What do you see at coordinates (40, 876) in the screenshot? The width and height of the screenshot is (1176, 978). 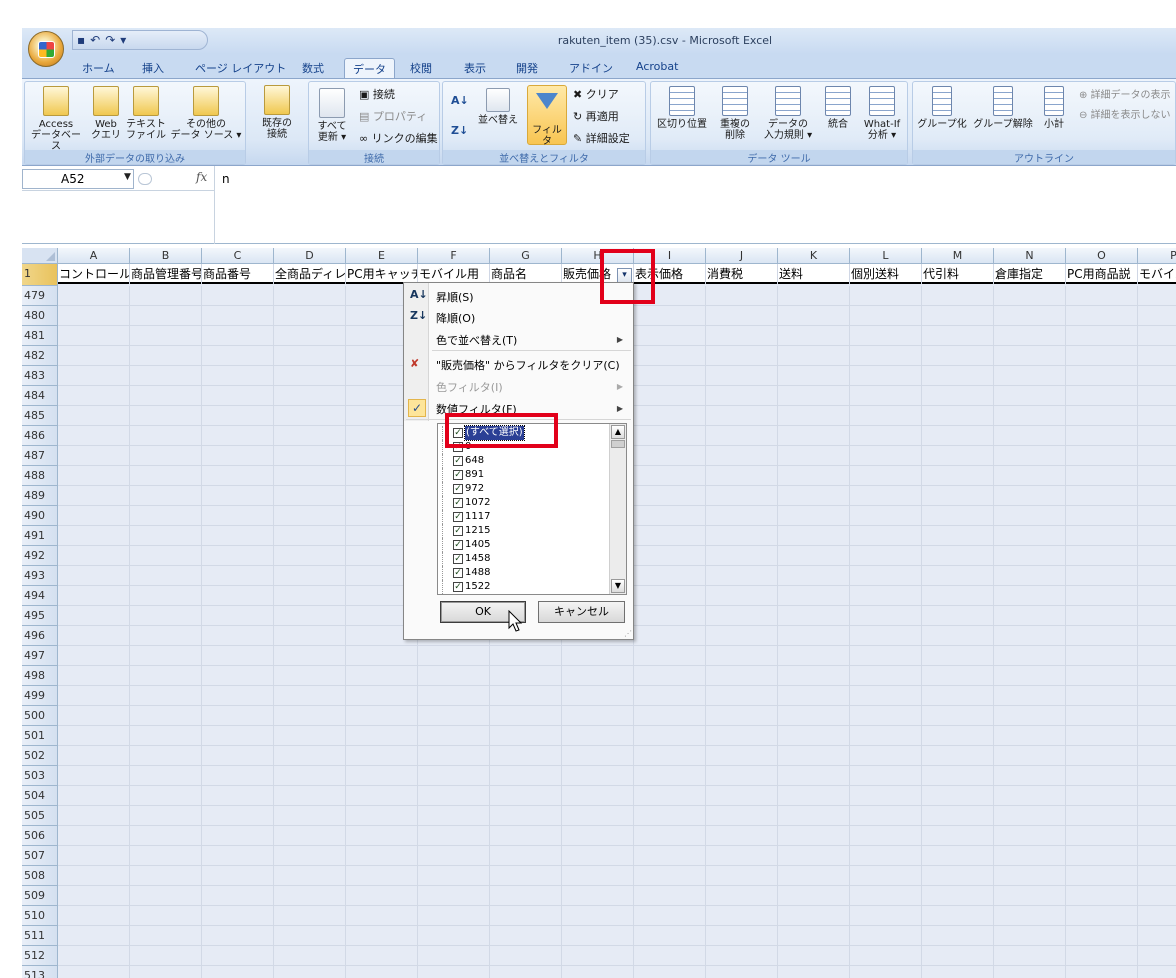 I see `row-header: 508` at bounding box center [40, 876].